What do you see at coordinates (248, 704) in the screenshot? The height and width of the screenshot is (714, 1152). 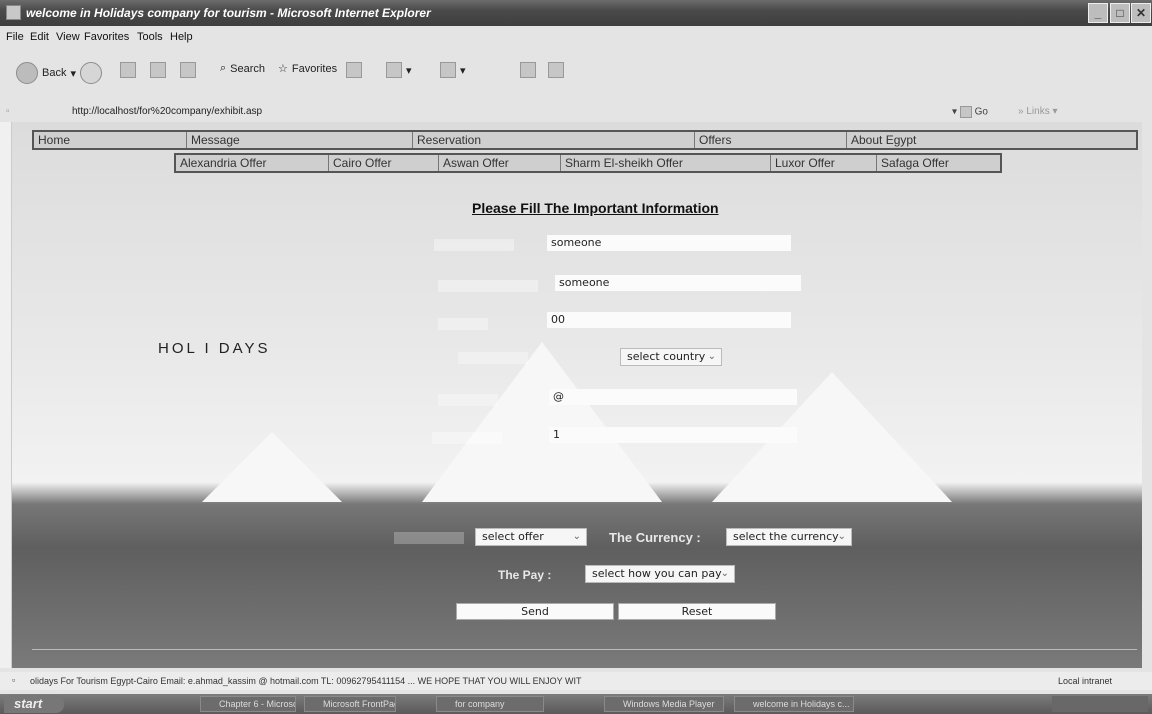 I see `task-button: Chapter 6 - Microsoft` at bounding box center [248, 704].